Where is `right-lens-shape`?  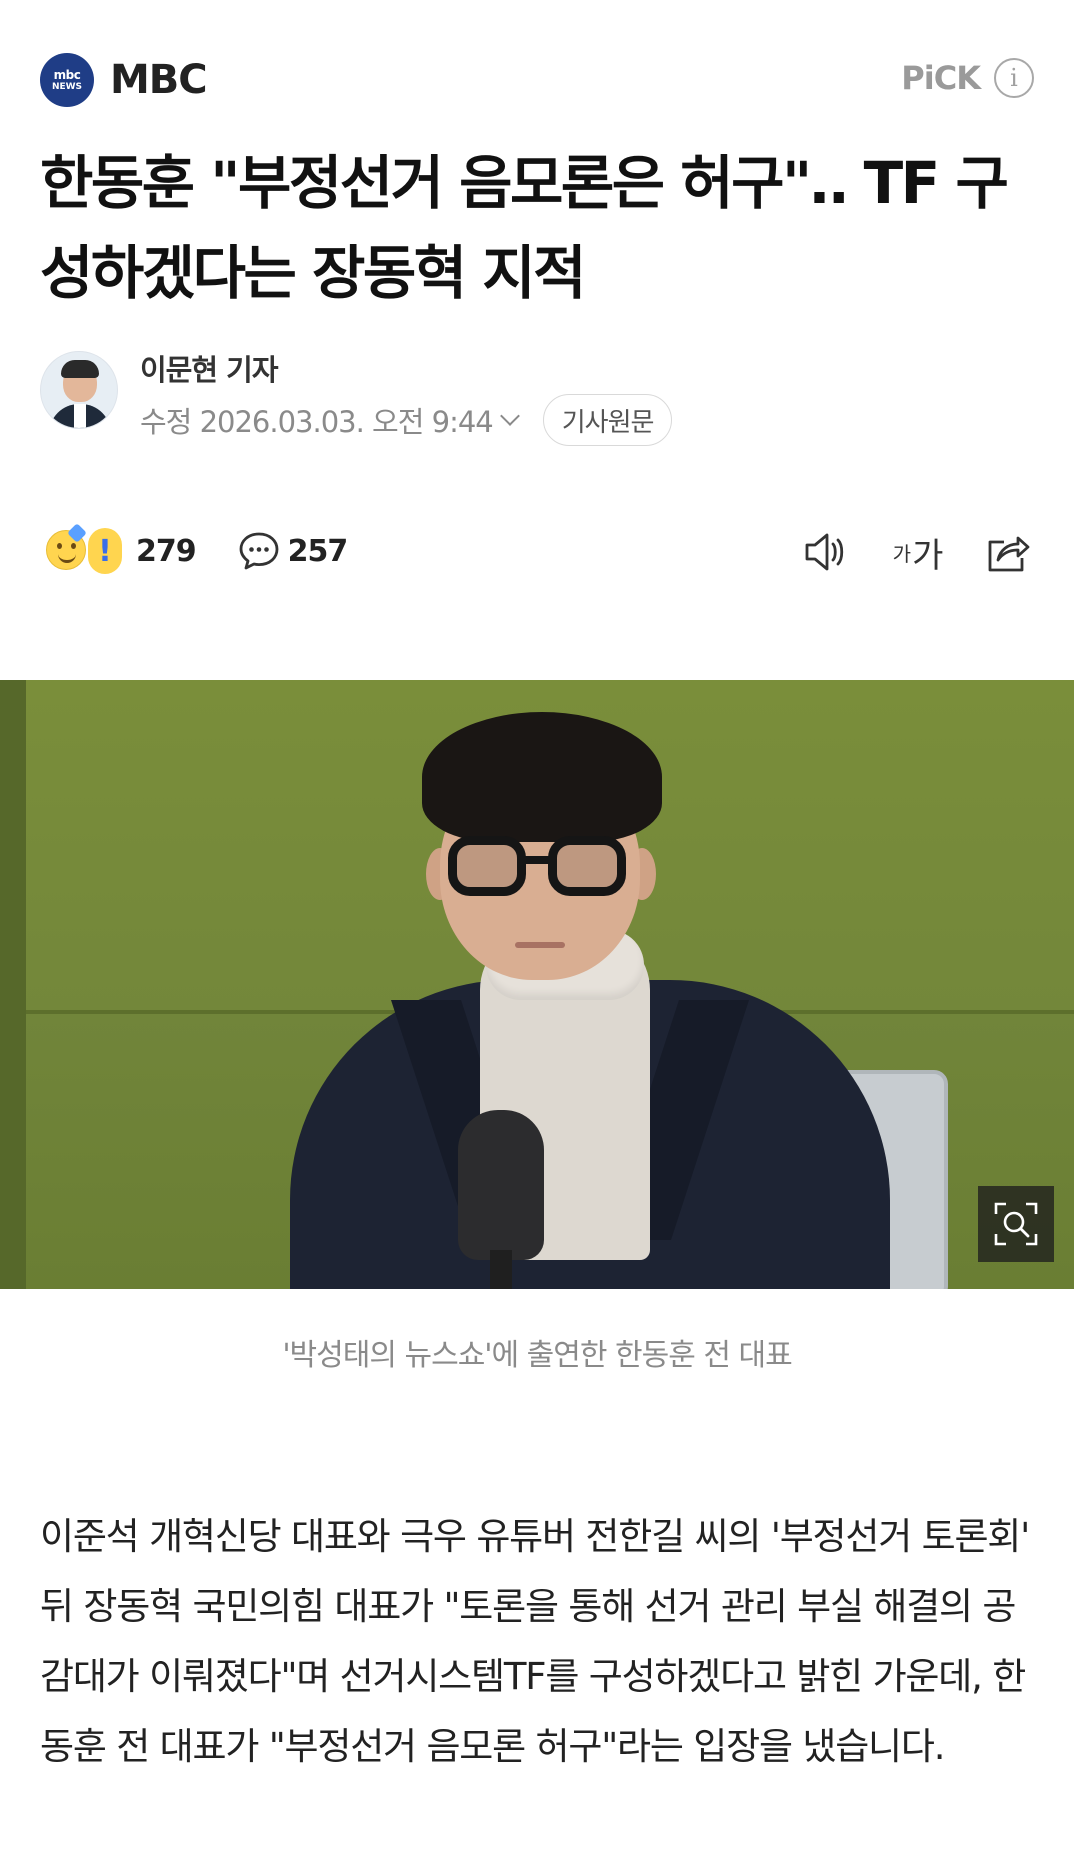
right-lens-shape is located at coordinates (587, 866).